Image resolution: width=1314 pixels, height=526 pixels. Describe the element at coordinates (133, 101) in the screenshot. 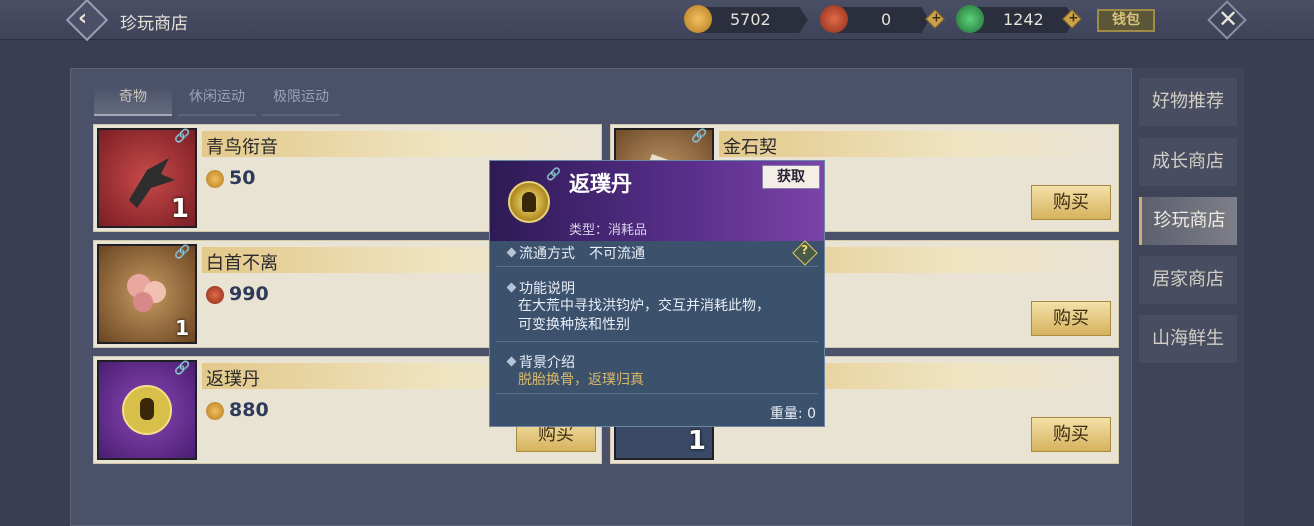

I see `tab-curios: 奇物` at that location.